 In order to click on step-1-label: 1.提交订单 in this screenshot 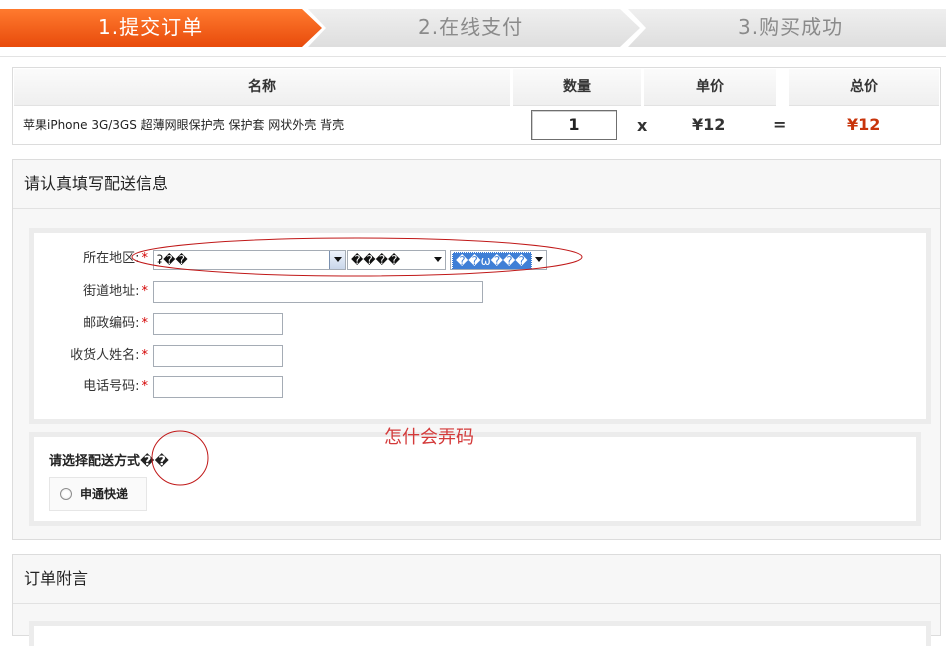, I will do `click(151, 27)`.